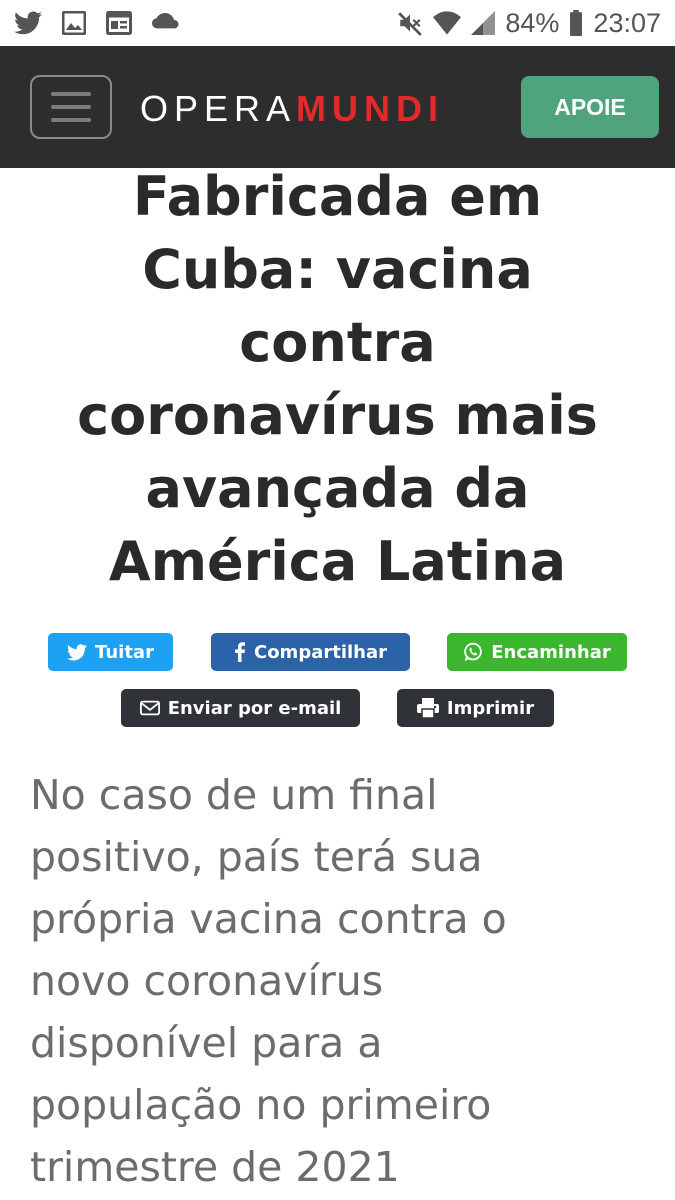 Image resolution: width=675 pixels, height=1200 pixels. I want to click on share-twitter-label: Tuitar, so click(124, 652).